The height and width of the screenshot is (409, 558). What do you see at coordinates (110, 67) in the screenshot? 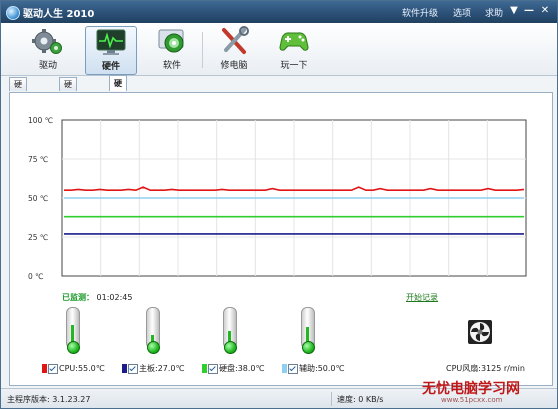
I see `toolbar-hardware-label: 硬件` at bounding box center [110, 67].